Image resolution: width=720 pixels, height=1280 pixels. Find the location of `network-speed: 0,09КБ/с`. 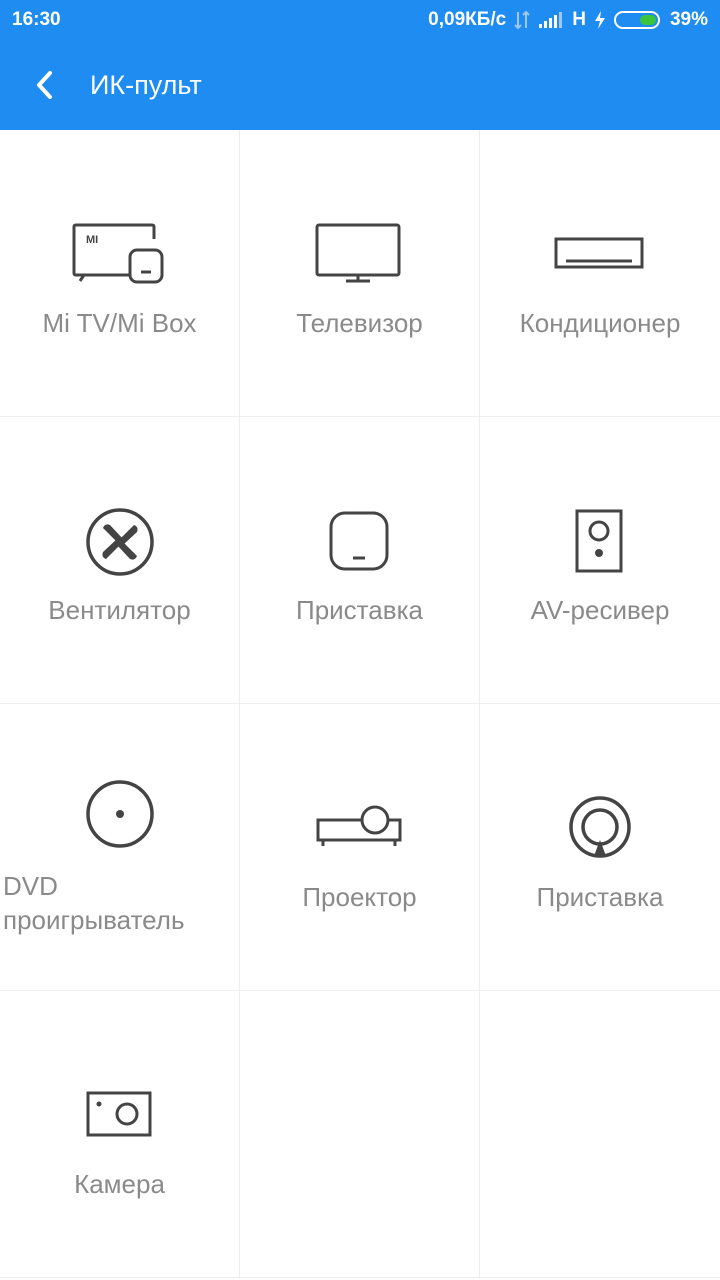

network-speed: 0,09КБ/с is located at coordinates (467, 19).